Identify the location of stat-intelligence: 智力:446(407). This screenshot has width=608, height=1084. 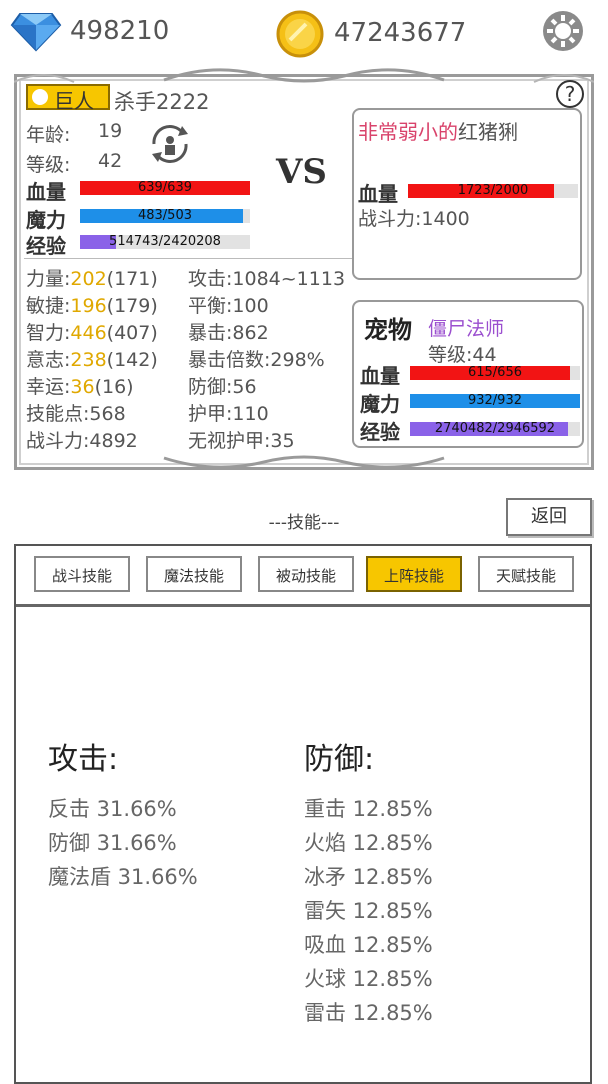
(111, 331).